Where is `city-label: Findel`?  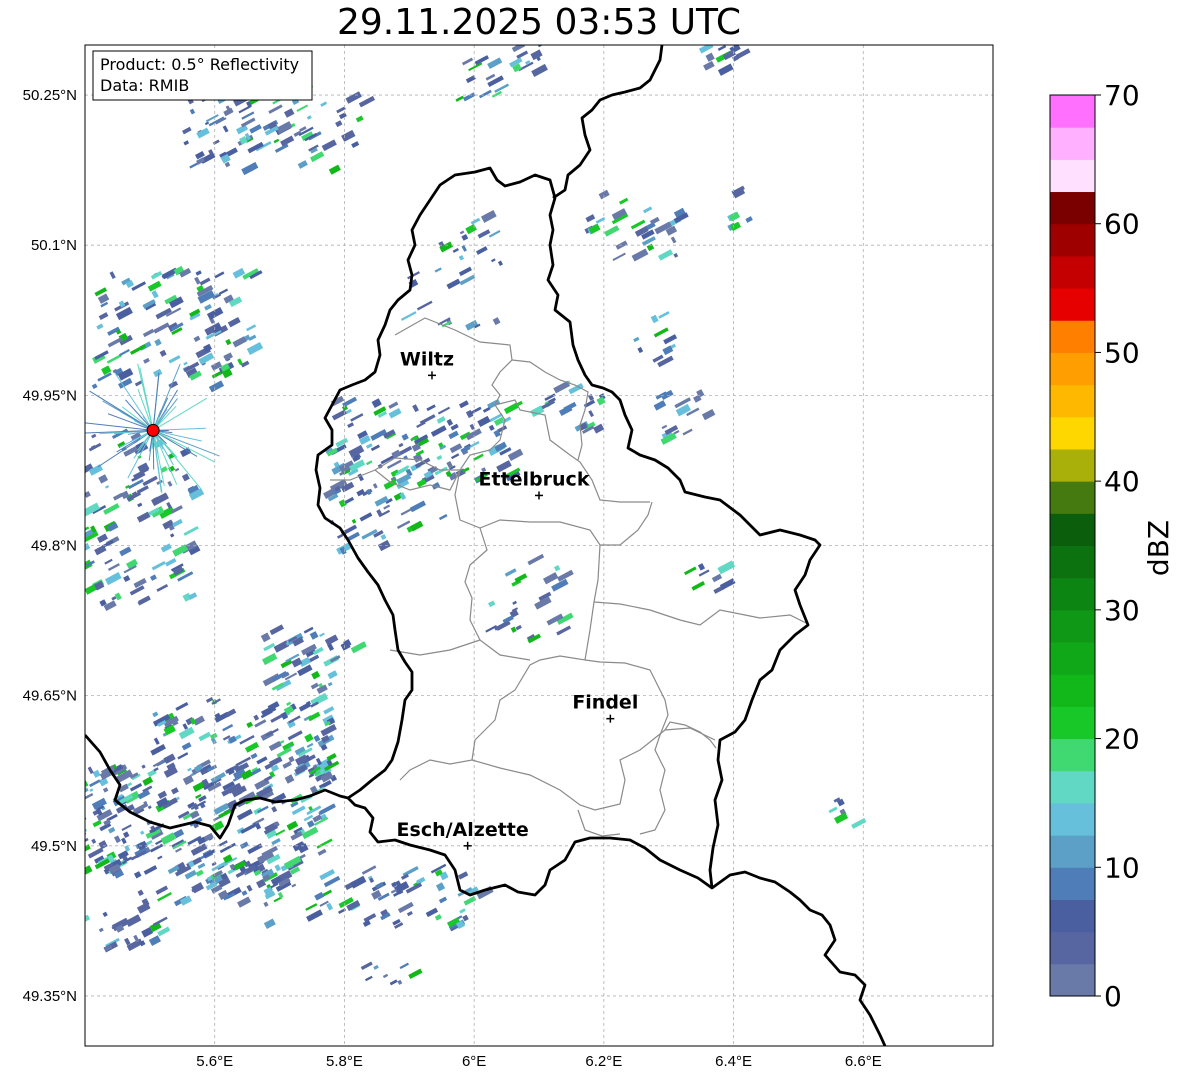 city-label: Findel is located at coordinates (605, 703).